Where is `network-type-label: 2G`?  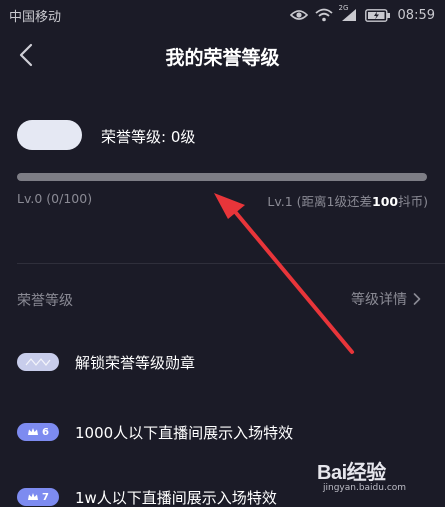
network-type-label: 2G is located at coordinates (343, 8).